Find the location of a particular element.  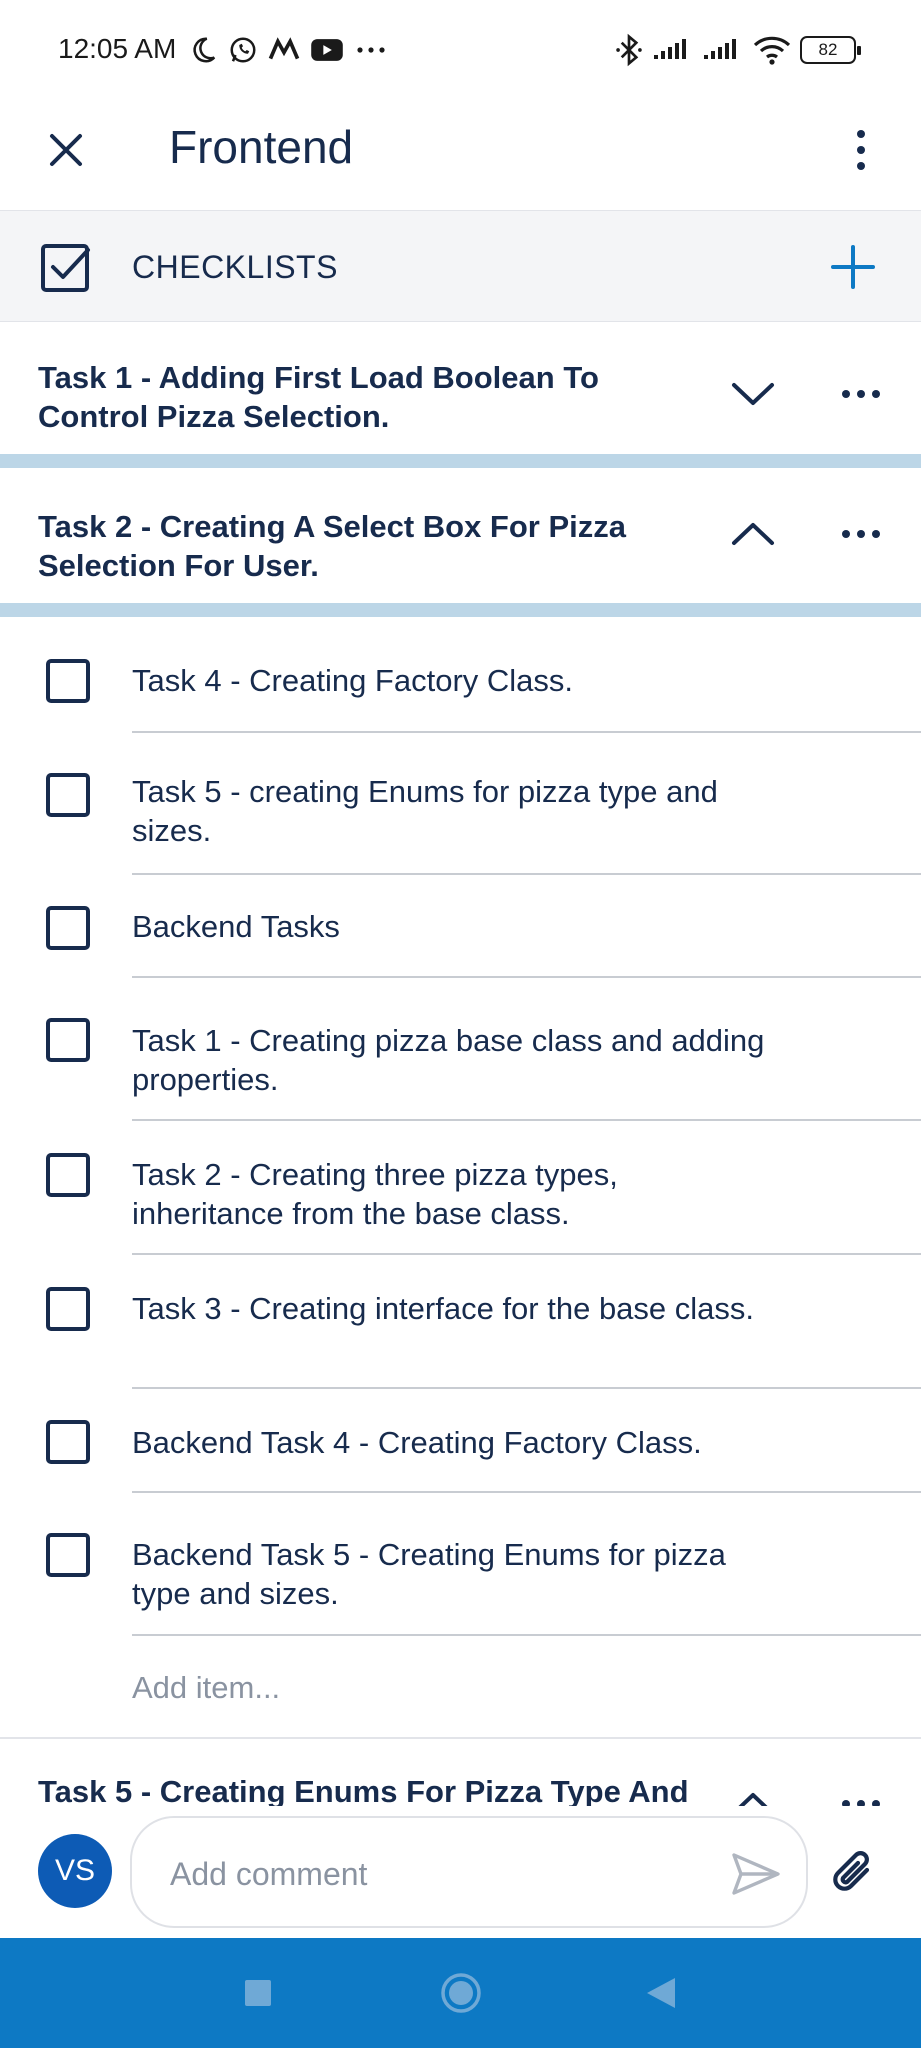

whatsapp-icon is located at coordinates (243, 50).